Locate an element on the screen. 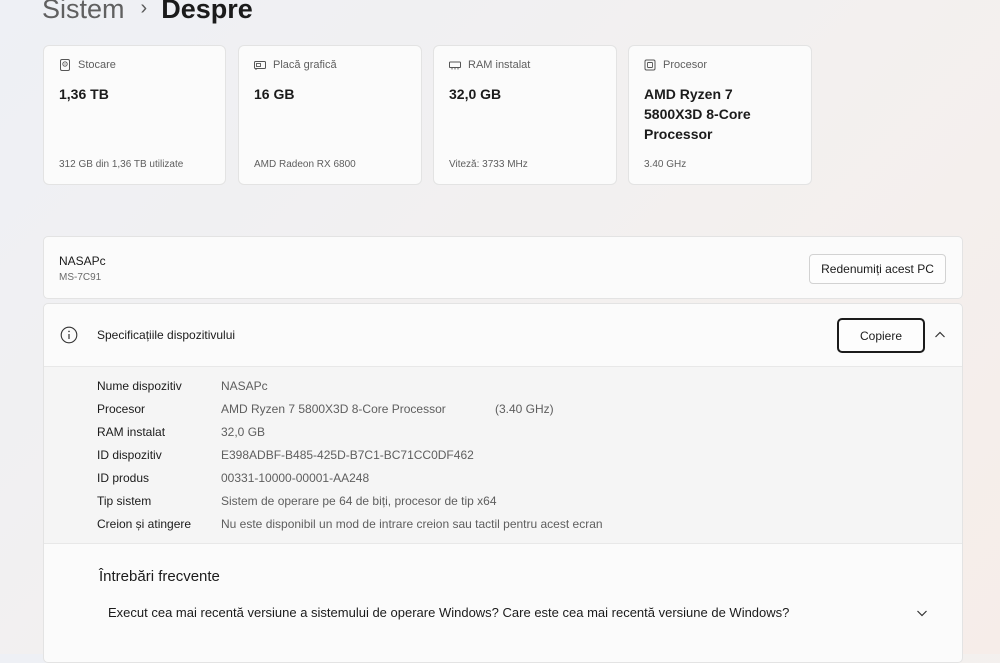  card-subtext: 312 GB din 1,36 TB utilizate is located at coordinates (121, 164).